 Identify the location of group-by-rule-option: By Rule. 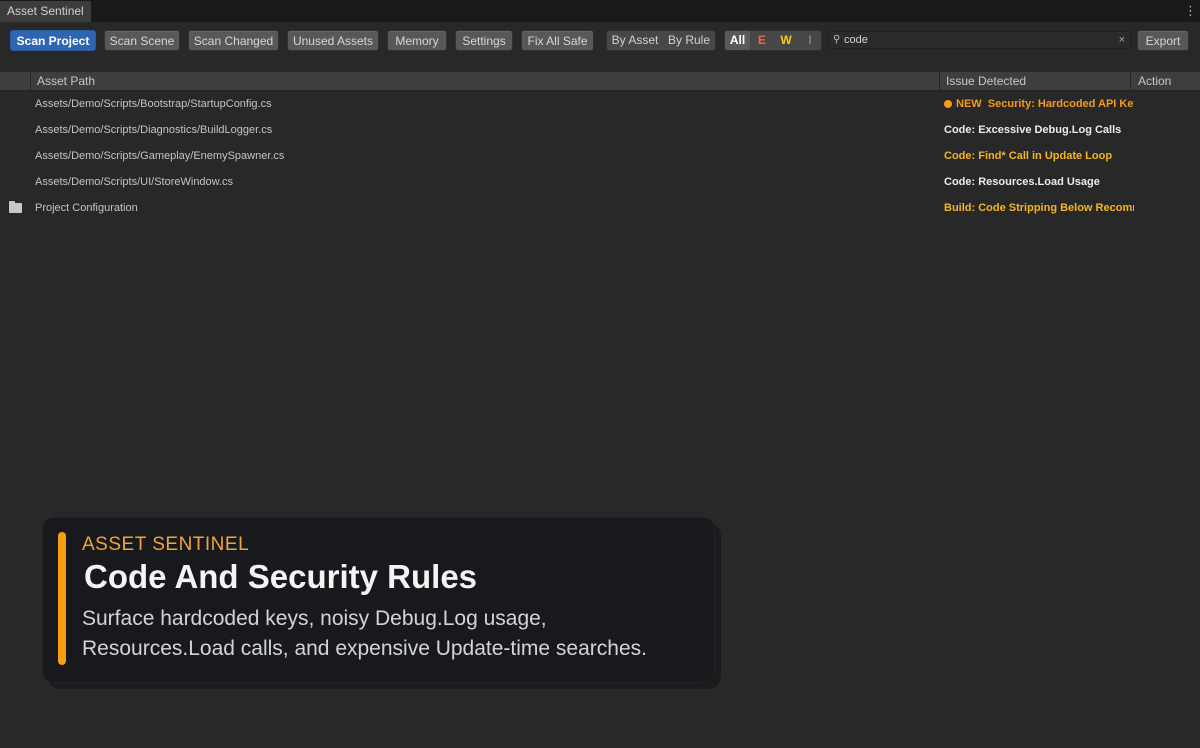
(689, 40).